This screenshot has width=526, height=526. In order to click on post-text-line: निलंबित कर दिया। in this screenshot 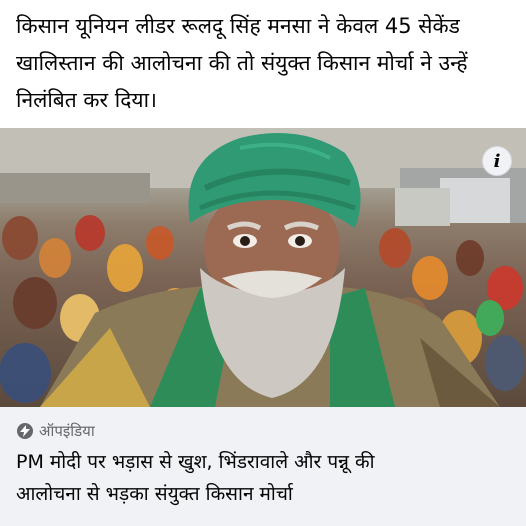, I will do `click(86, 100)`.